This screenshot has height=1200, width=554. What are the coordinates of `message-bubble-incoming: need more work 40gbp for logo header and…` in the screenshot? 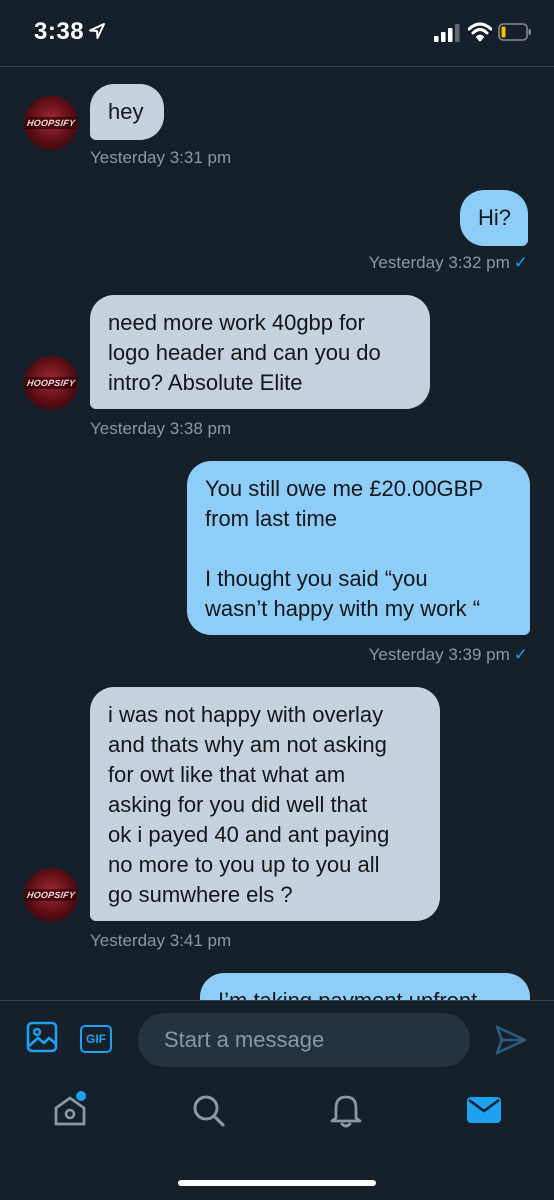 It's located at (260, 352).